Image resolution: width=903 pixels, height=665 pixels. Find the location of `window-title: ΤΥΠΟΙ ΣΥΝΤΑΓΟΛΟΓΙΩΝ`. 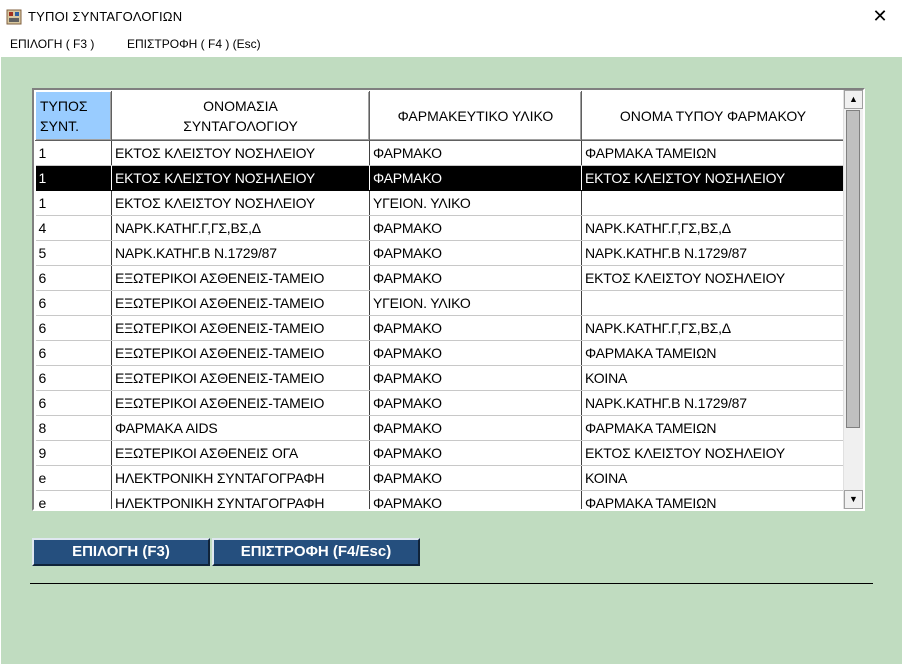

window-title: ΤΥΠΟΙ ΣΥΝΤΑΓΟΛΟΓΙΩΝ is located at coordinates (105, 16).